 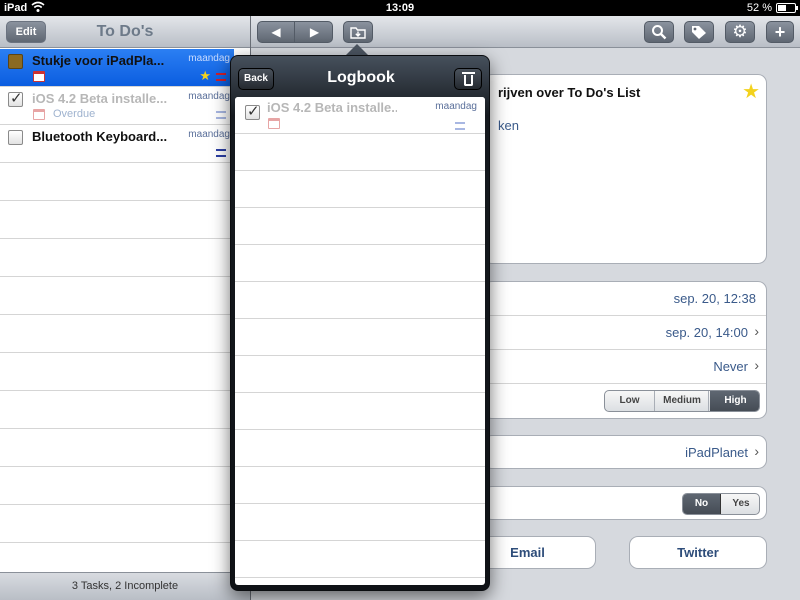 What do you see at coordinates (740, 504) in the screenshot?
I see `yes-button: Yes` at bounding box center [740, 504].